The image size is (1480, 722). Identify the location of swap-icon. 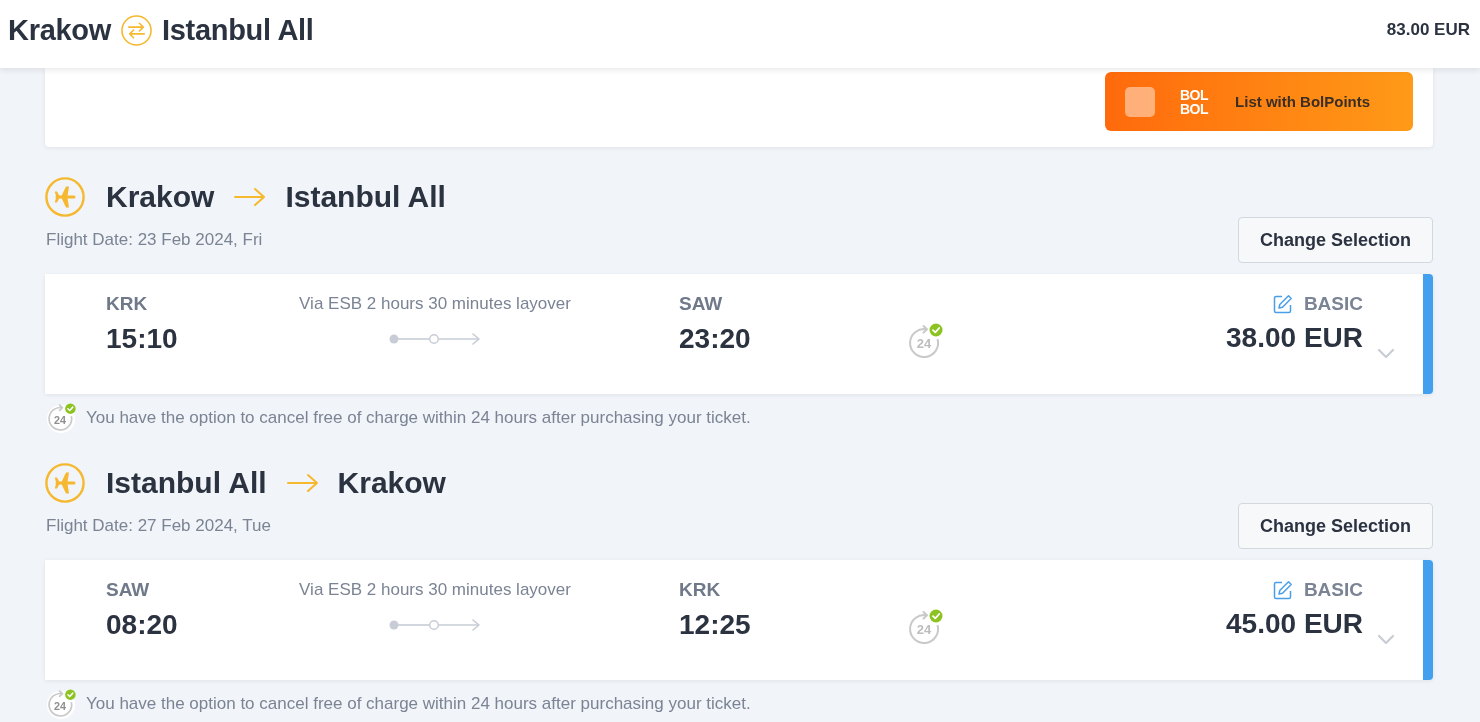
(136, 30).